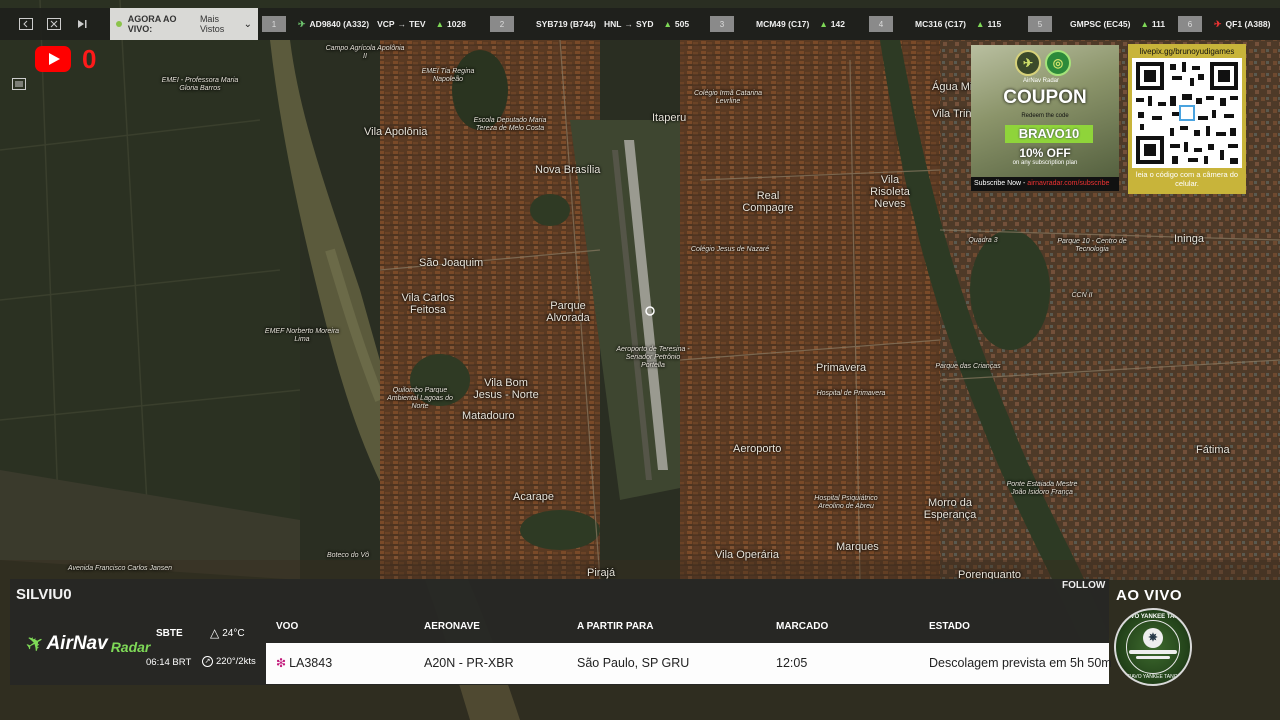 The width and height of the screenshot is (1280, 720). What do you see at coordinates (728, 97) in the screenshot?
I see `map-label-colegio: Colégio Irmã Catarina Levrline` at bounding box center [728, 97].